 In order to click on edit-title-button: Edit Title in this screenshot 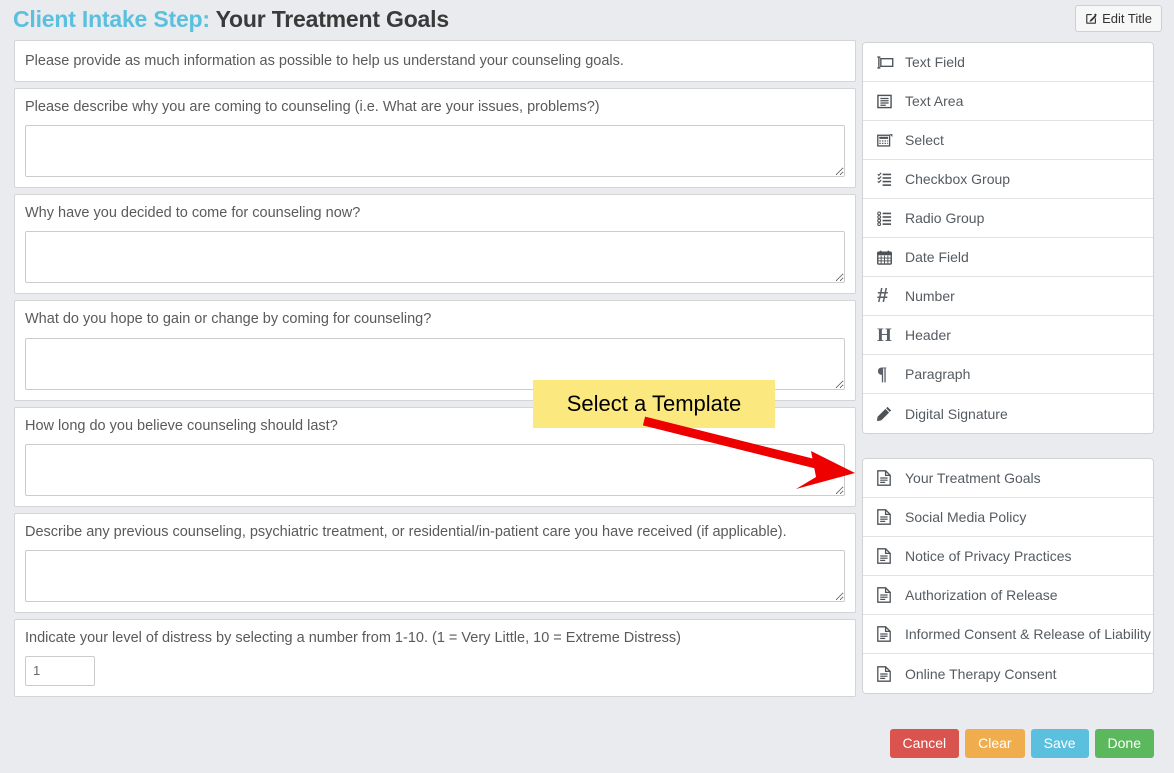, I will do `click(1118, 18)`.